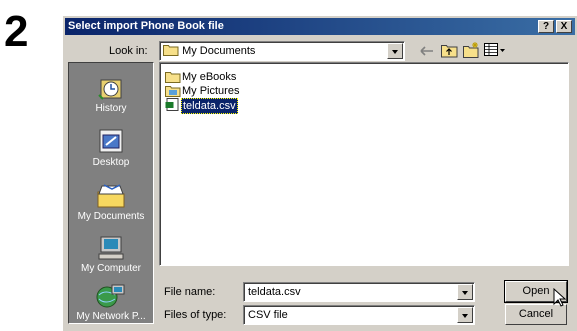  I want to click on folder-pictures-icon, so click(173, 91).